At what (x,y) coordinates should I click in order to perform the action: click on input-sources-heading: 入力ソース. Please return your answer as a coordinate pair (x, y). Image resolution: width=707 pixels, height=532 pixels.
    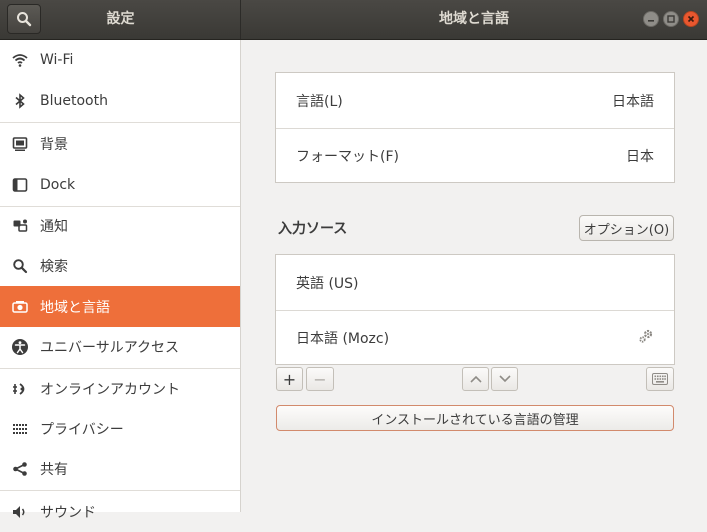
    Looking at the image, I should click on (313, 229).